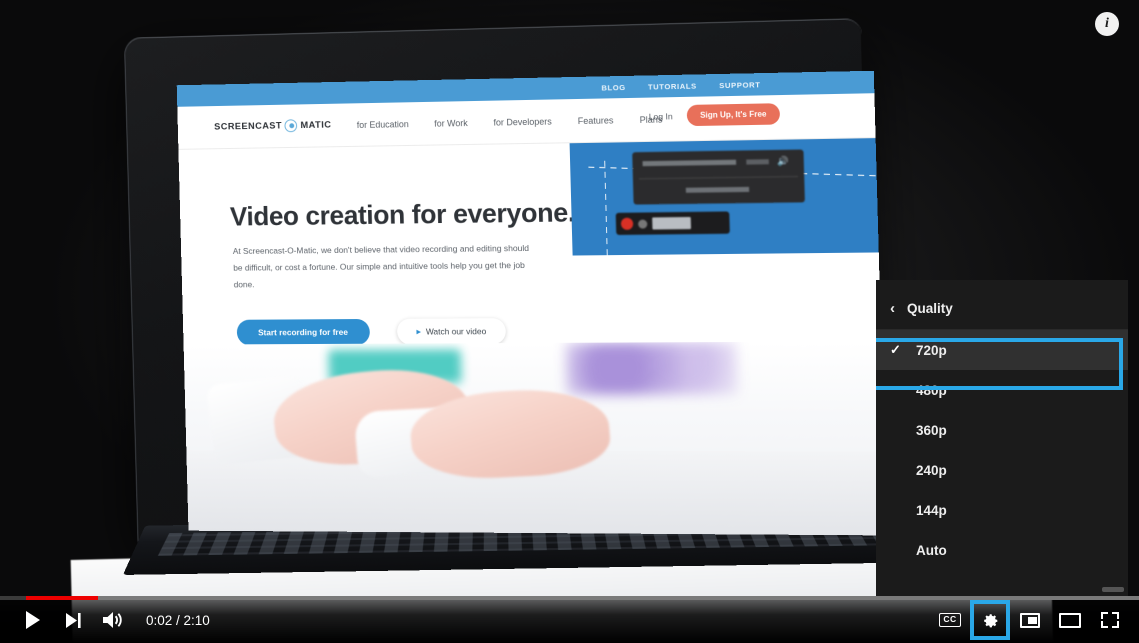  What do you see at coordinates (62, 598) in the screenshot?
I see `progress-played` at bounding box center [62, 598].